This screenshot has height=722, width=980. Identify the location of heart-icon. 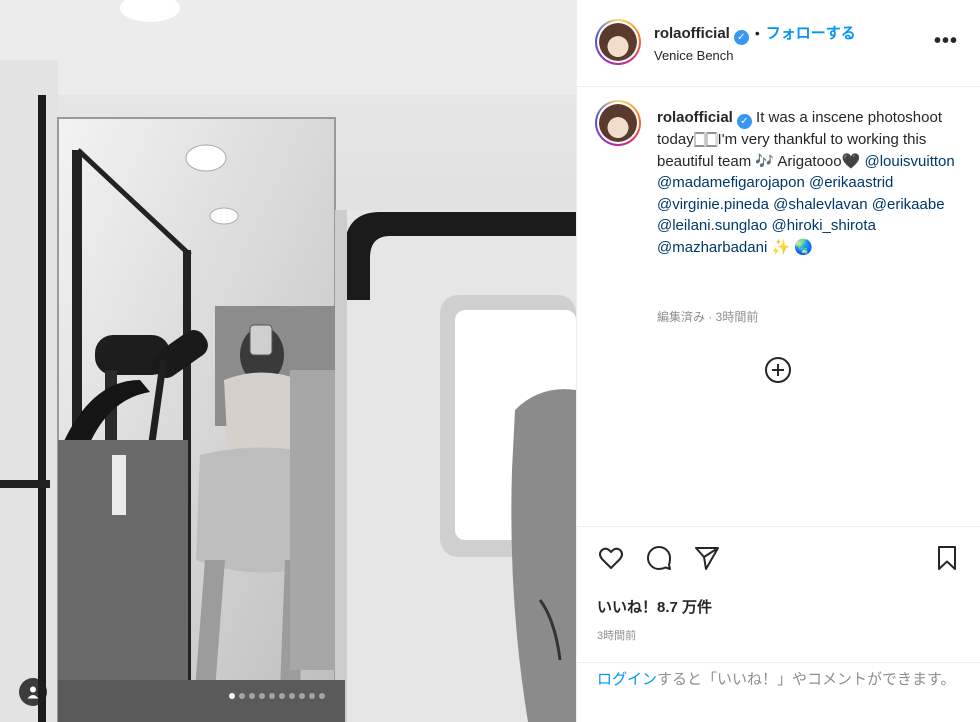
(611, 558).